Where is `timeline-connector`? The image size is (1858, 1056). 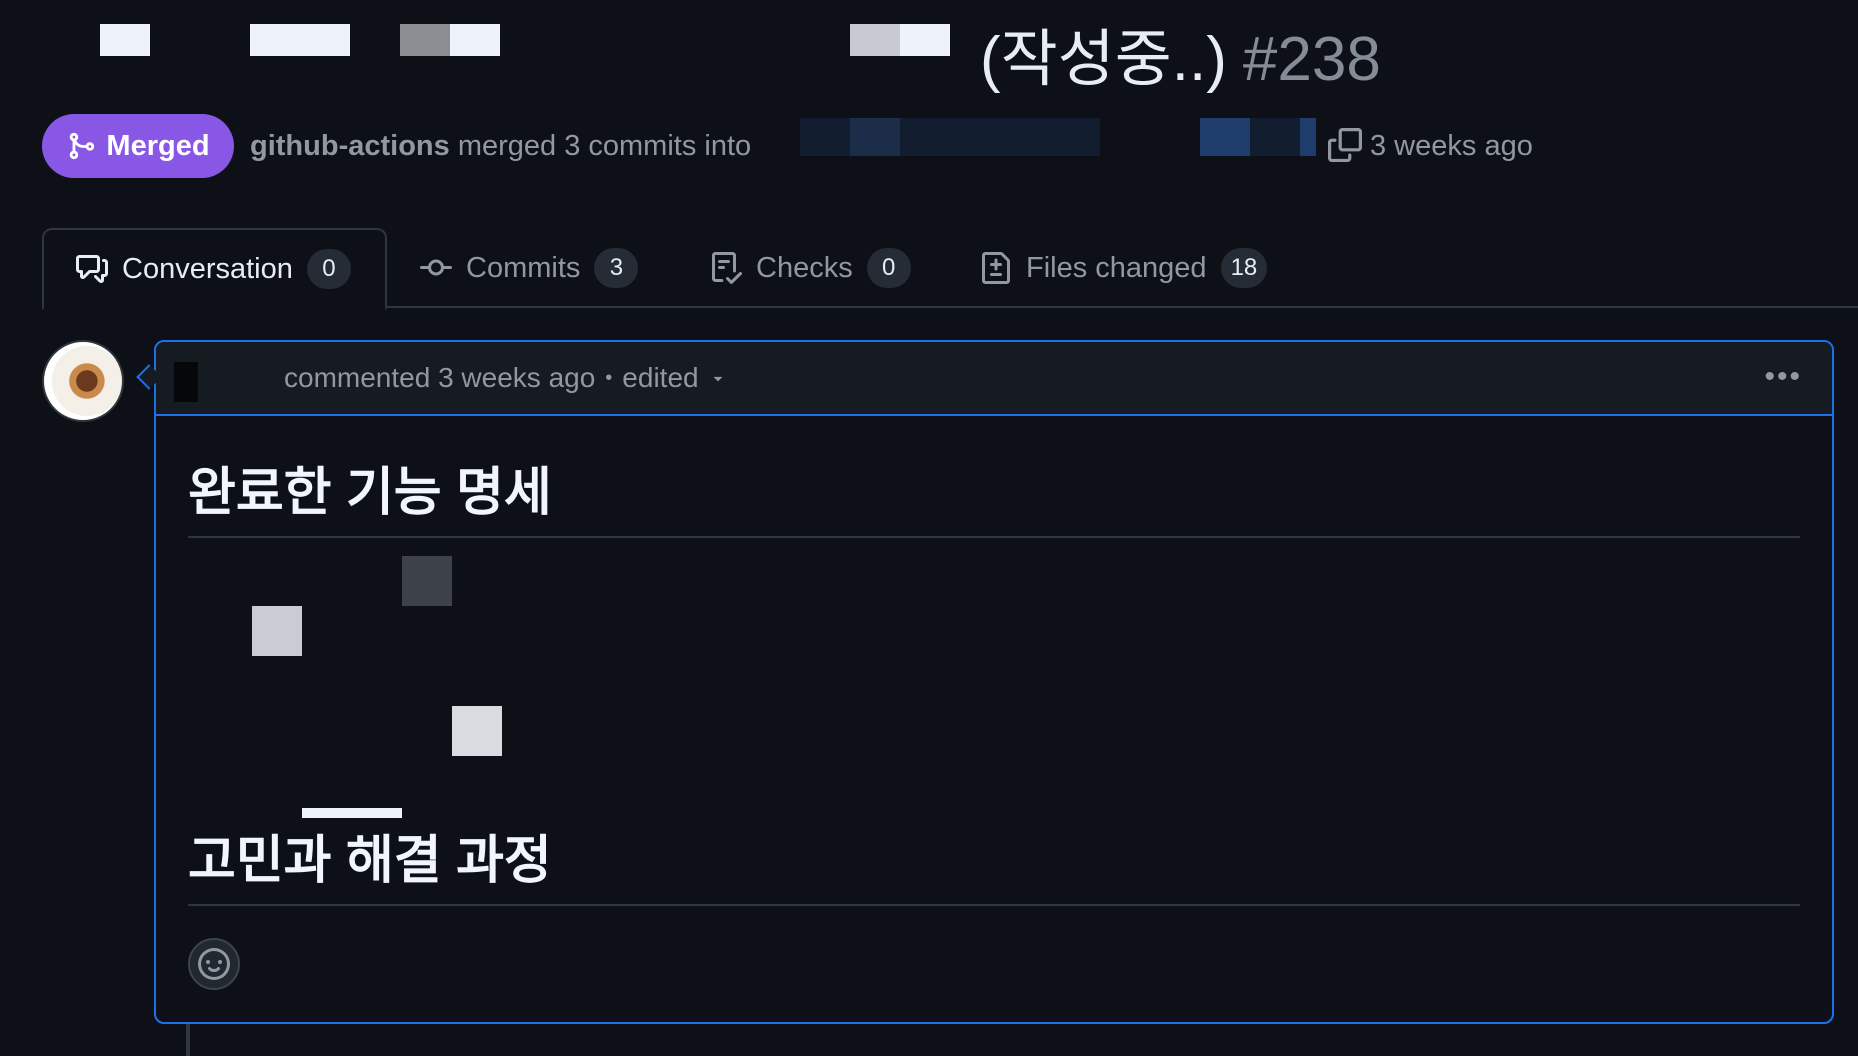
timeline-connector is located at coordinates (188, 1040).